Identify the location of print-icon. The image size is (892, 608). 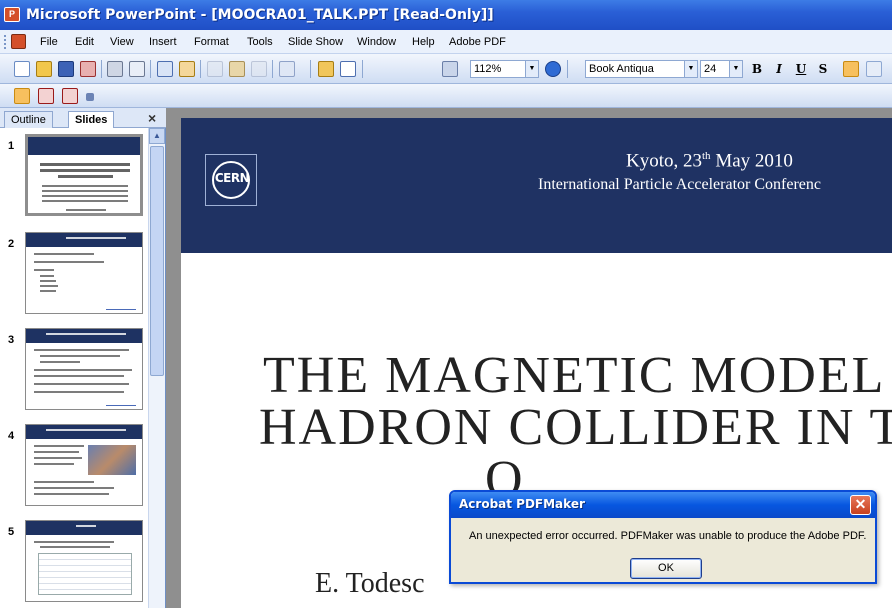
(115, 69).